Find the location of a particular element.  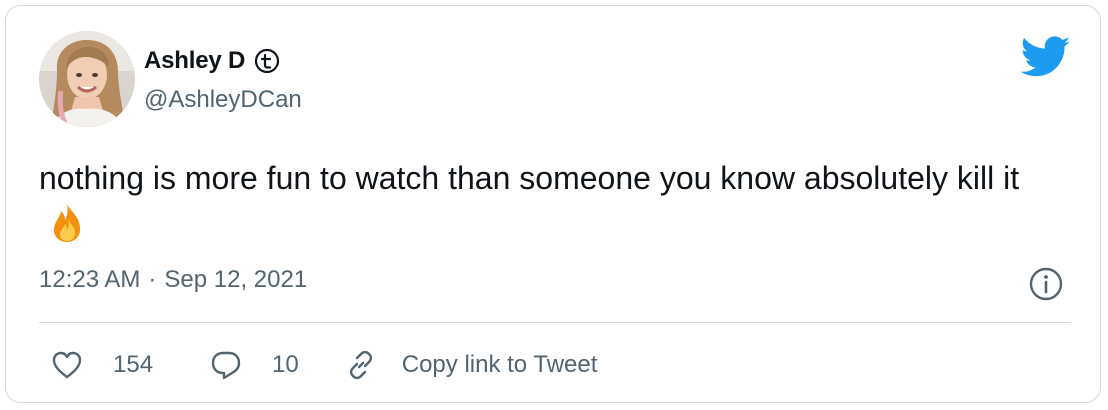

twitter-bird-icon is located at coordinates (1045, 57).